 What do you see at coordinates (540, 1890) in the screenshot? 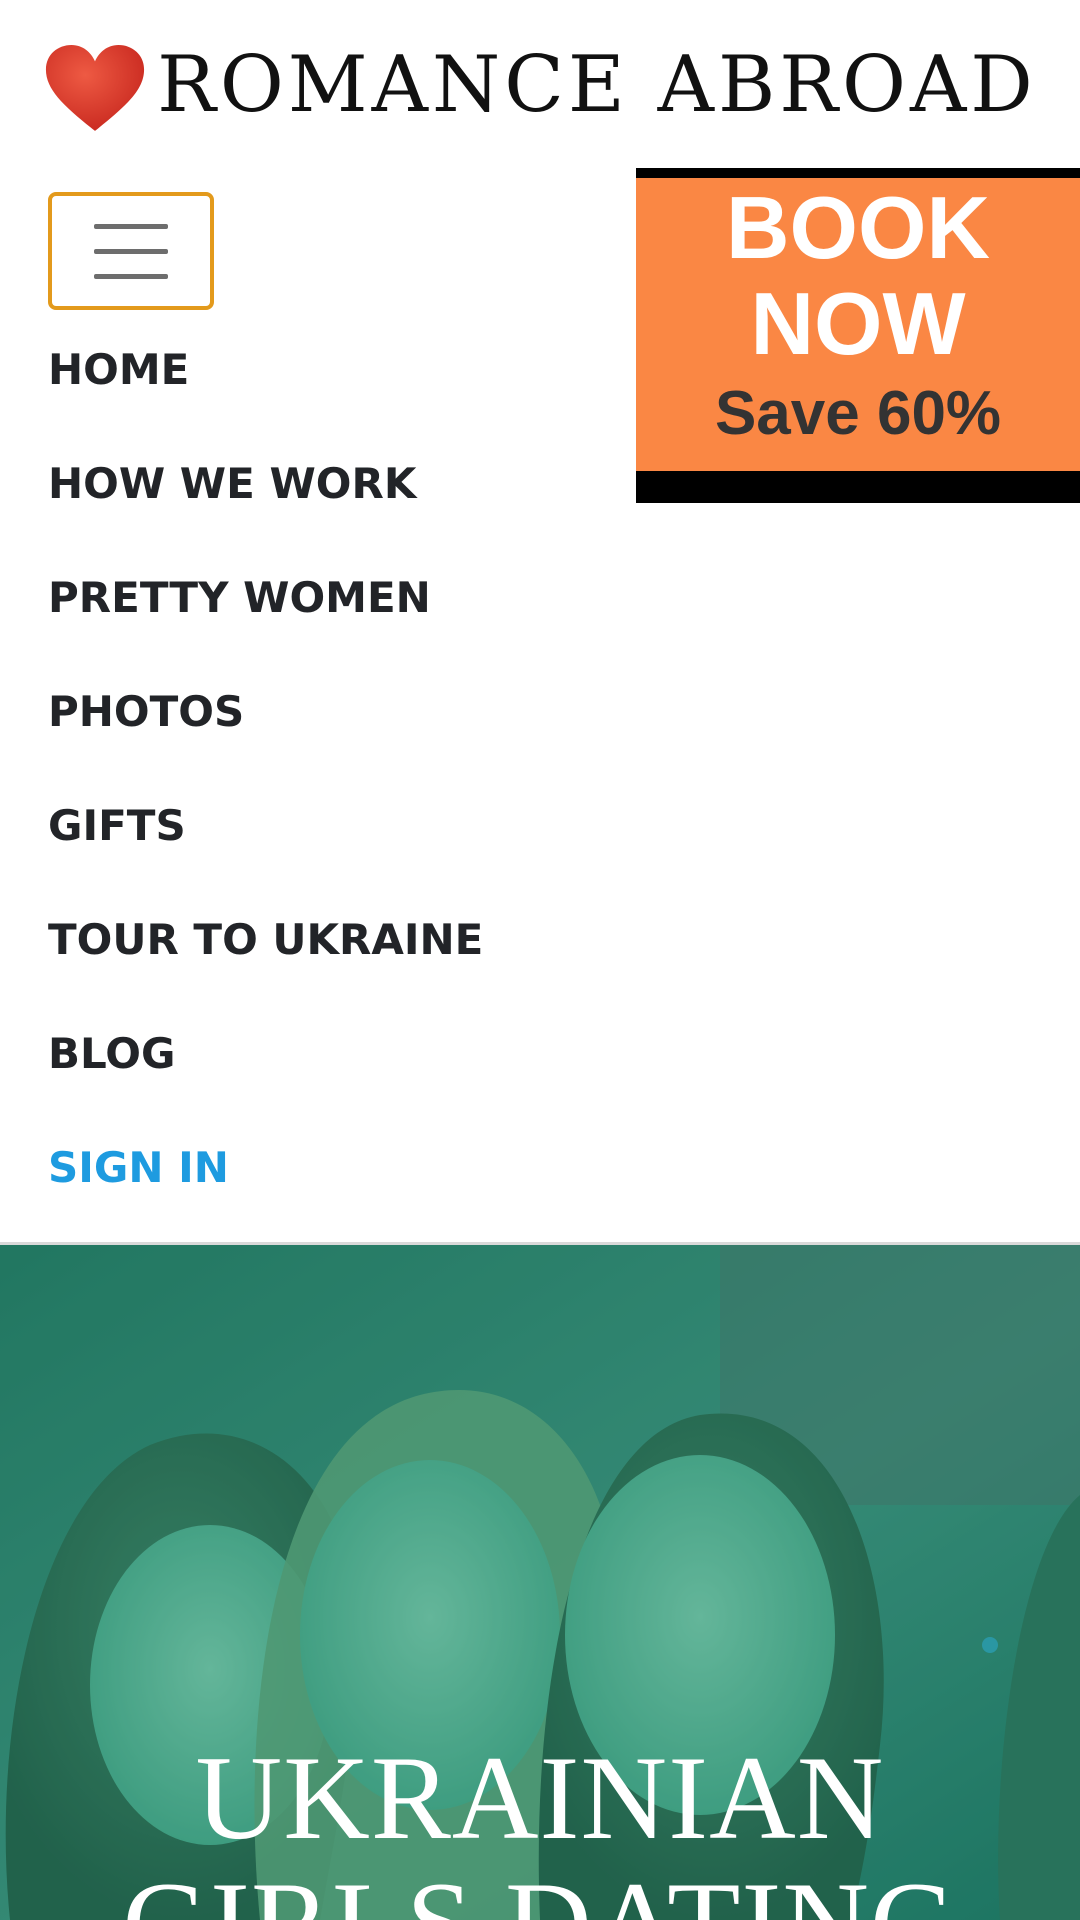
I see `hero-title-line2: GIRLS DATING` at bounding box center [540, 1890].